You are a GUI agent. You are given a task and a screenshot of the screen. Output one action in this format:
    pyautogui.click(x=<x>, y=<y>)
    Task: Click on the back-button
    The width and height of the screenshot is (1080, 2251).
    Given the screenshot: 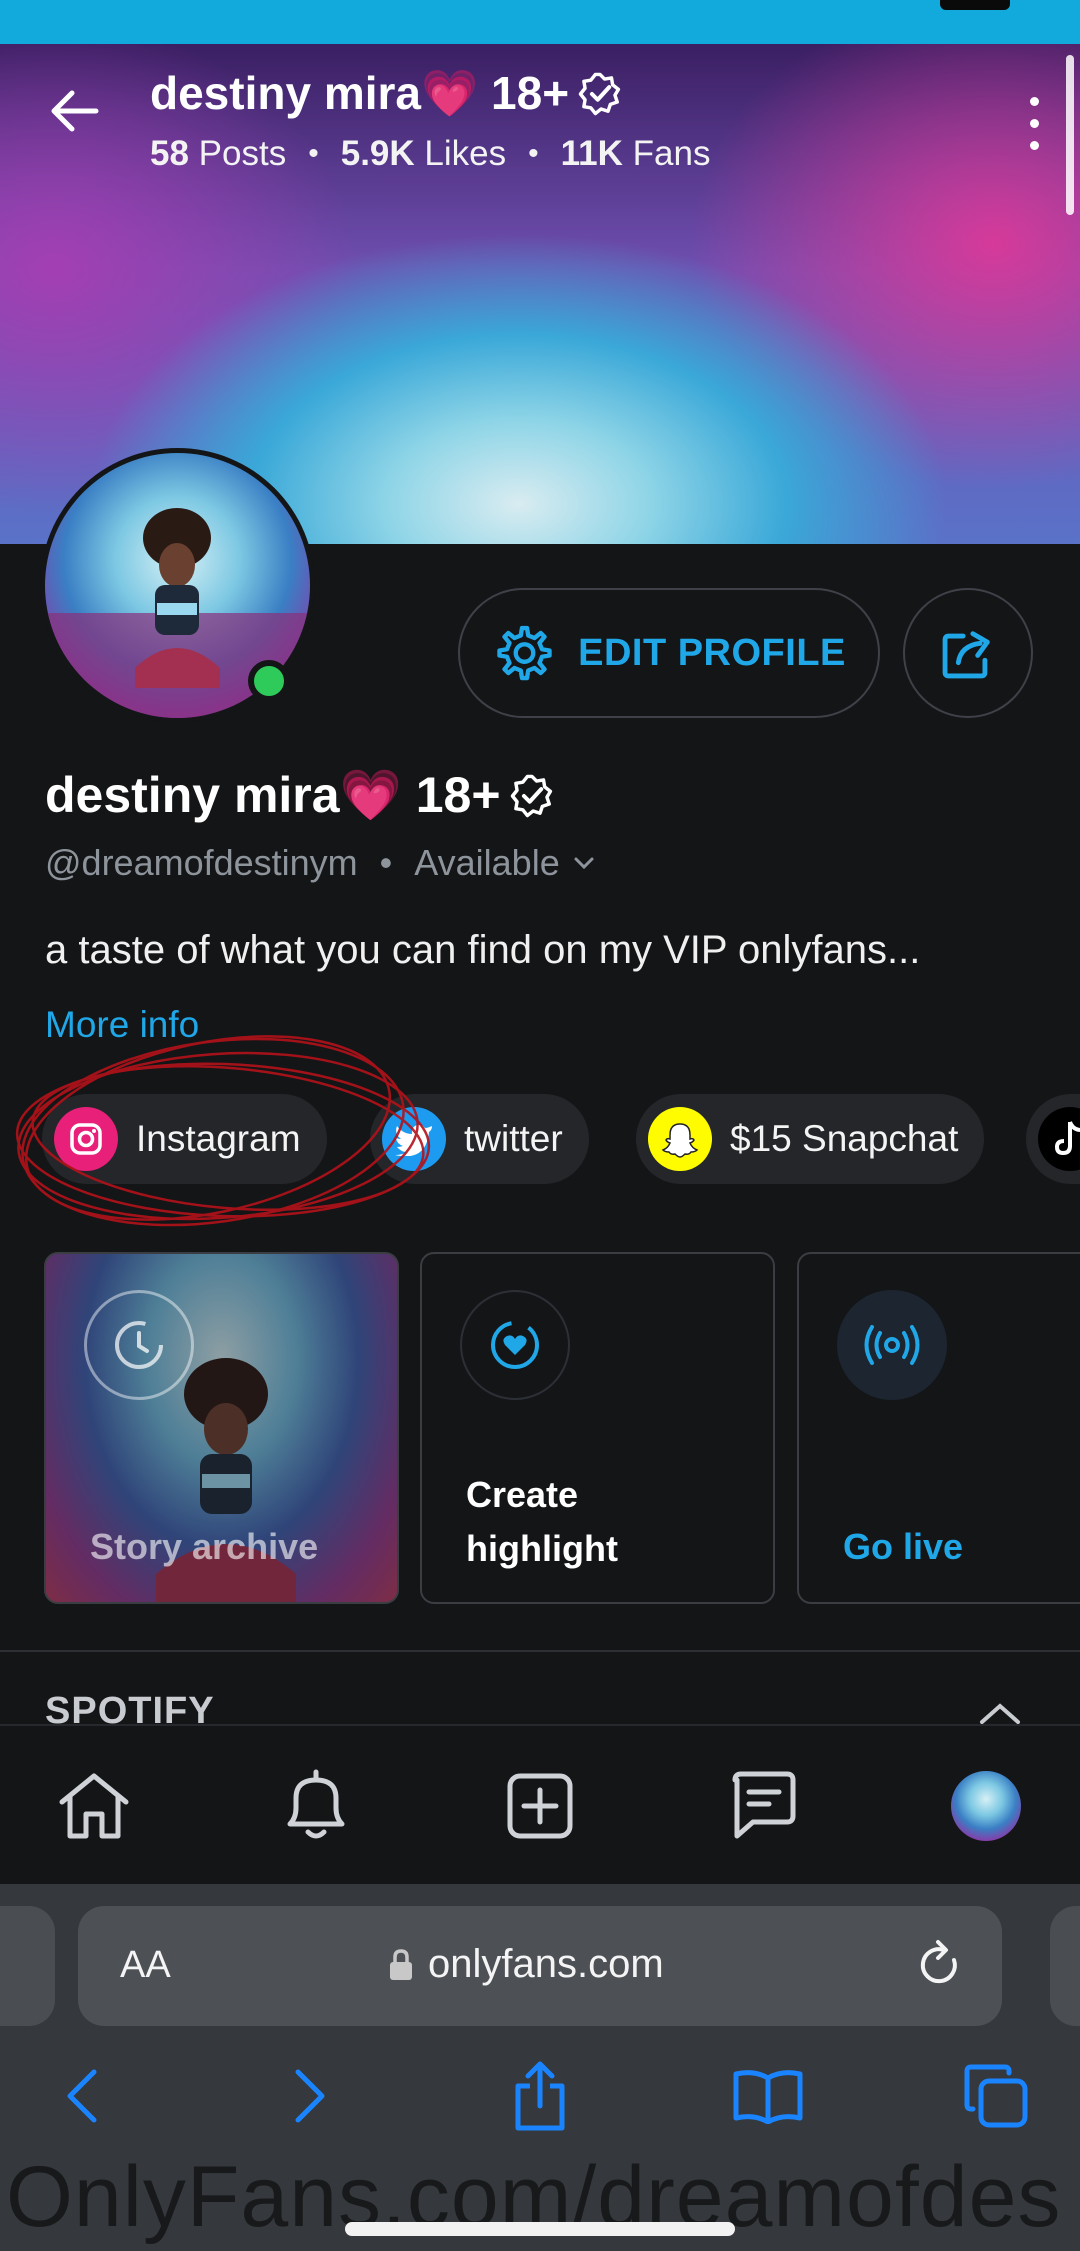 What is the action you would take?
    pyautogui.click(x=75, y=111)
    